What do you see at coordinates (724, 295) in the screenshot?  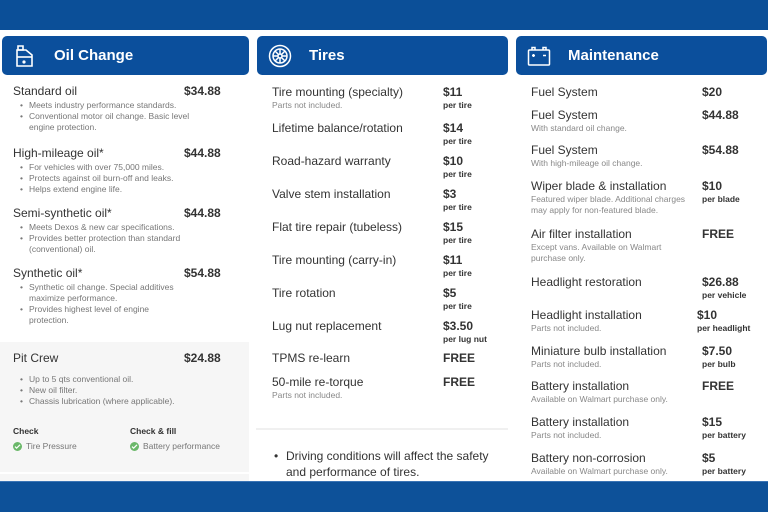 I see `price-unit: per vehicle` at bounding box center [724, 295].